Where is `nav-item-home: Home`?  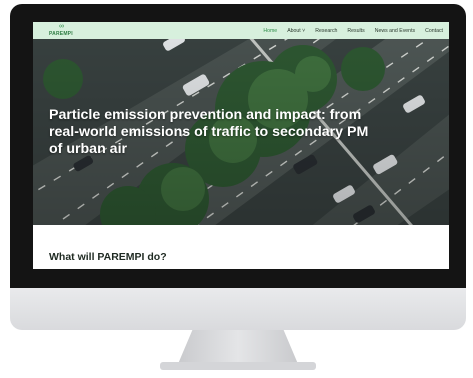
nav-item-home: Home is located at coordinates (270, 31).